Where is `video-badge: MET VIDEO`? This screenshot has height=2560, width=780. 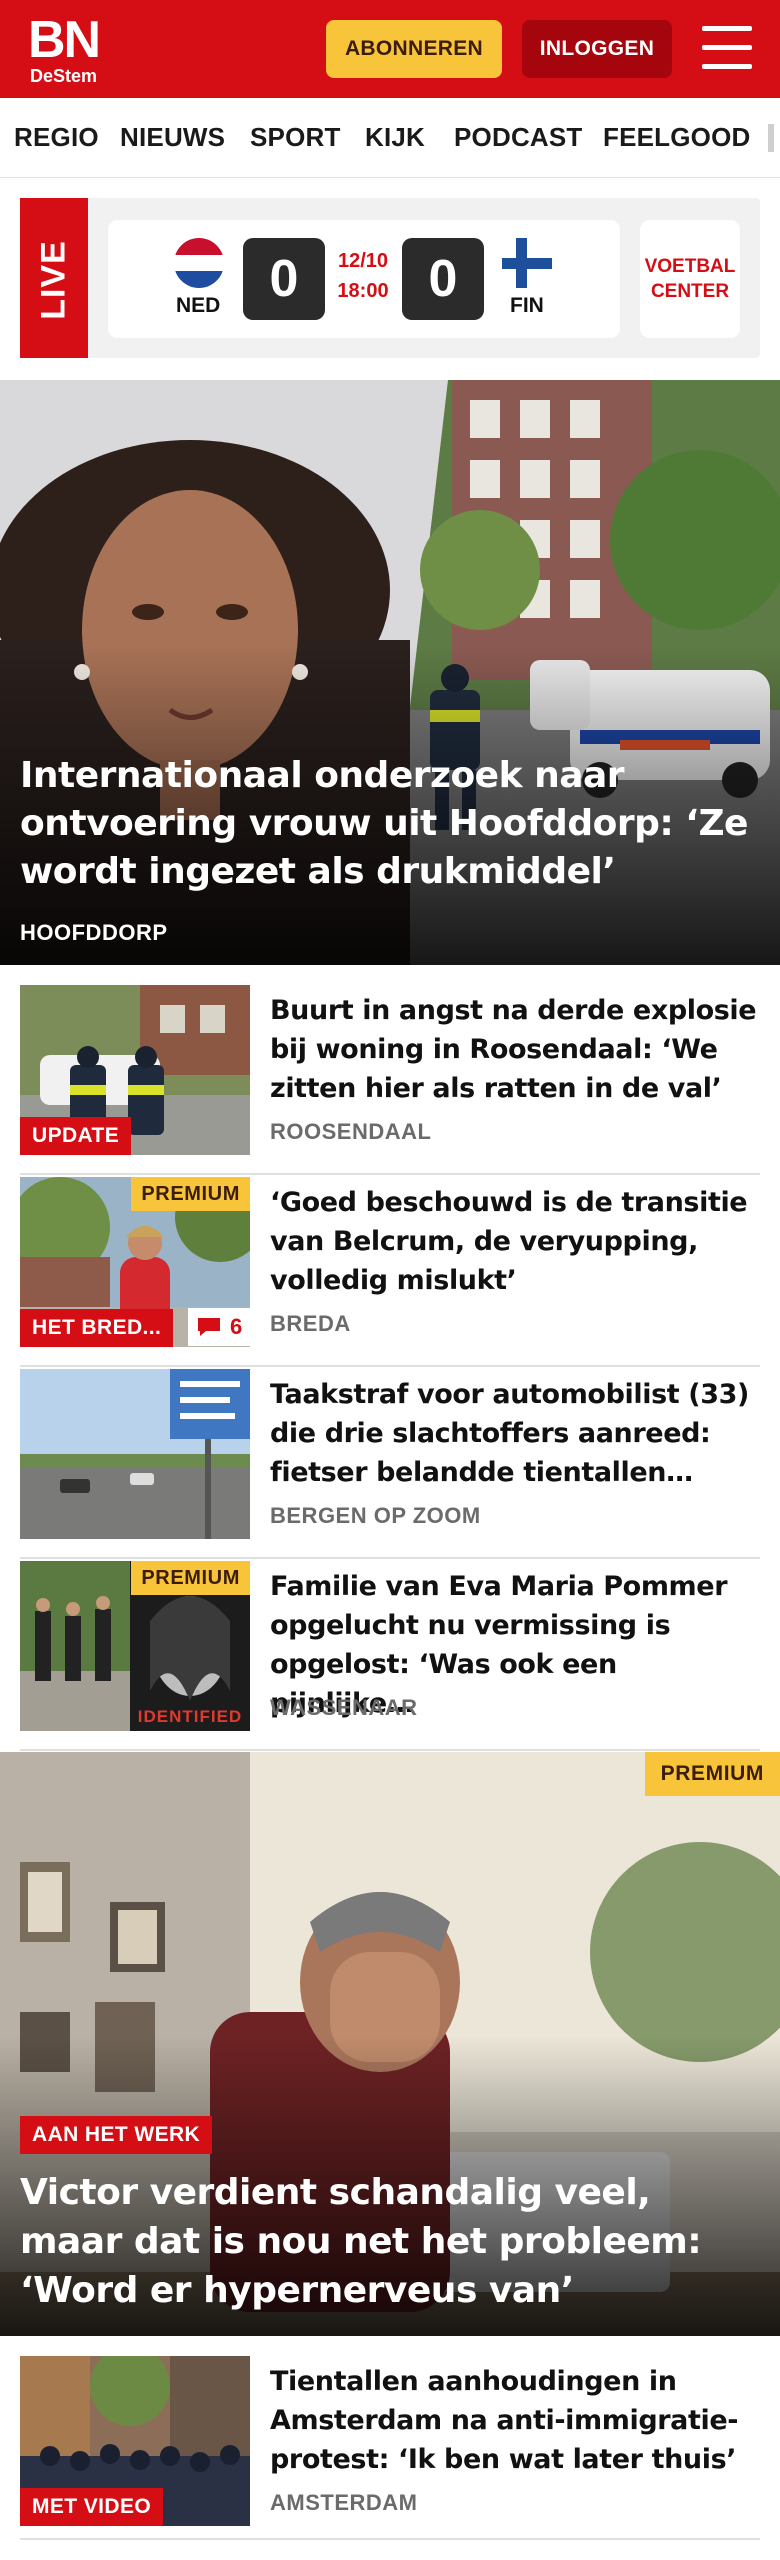
video-badge: MET VIDEO is located at coordinates (92, 2507).